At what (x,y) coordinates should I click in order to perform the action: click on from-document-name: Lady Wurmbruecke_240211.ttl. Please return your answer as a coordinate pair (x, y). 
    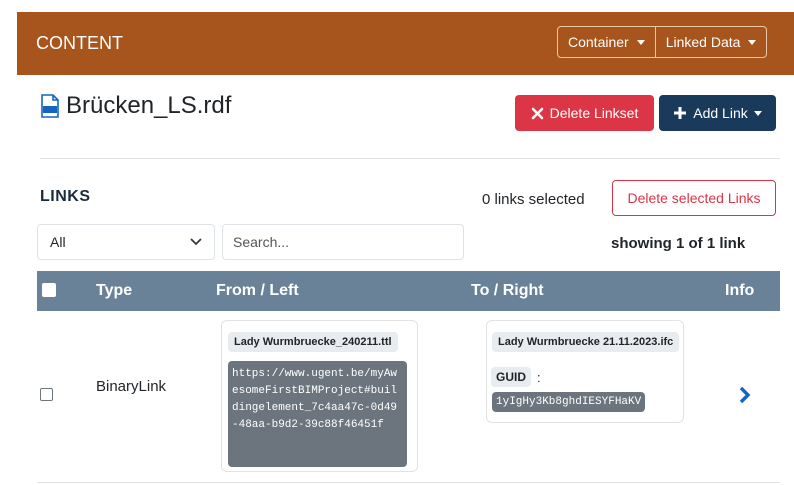
    Looking at the image, I should click on (313, 342).